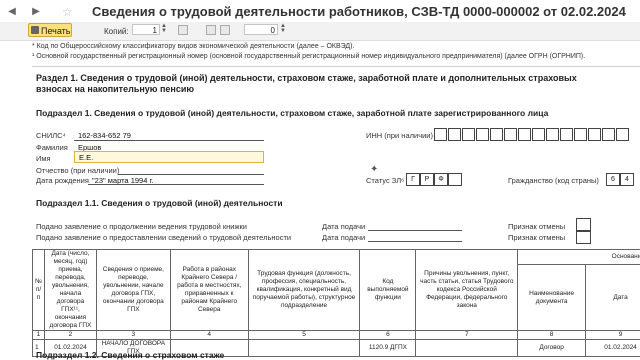 This screenshot has width=640, height=360. What do you see at coordinates (399, 135) in the screenshot?
I see `inn-label: ИНН (при наличии)` at bounding box center [399, 135].